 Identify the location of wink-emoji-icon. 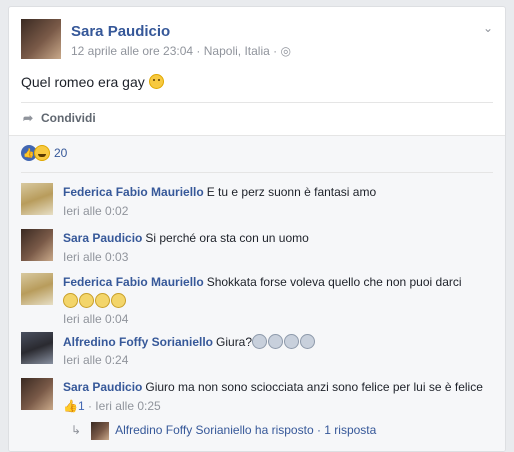
(156, 81).